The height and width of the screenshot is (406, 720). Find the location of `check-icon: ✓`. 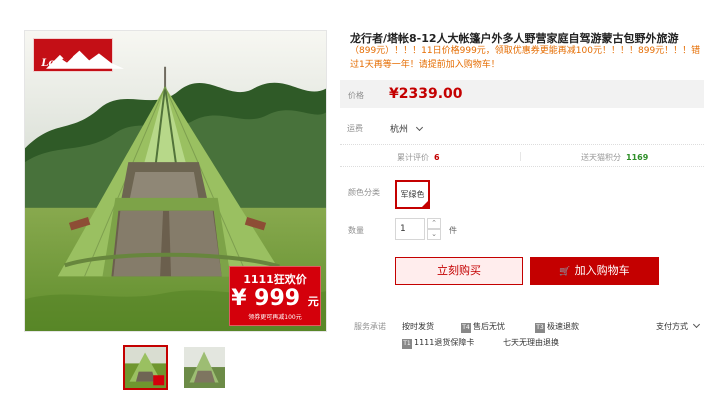

check-icon: ✓ is located at coordinates (425, 196).